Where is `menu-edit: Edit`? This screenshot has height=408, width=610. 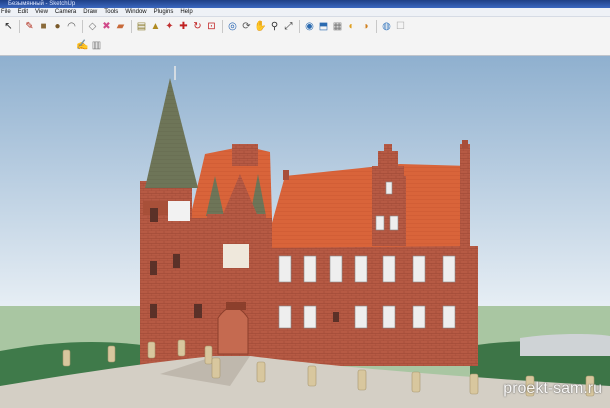
menu-edit: Edit is located at coordinates (23, 12).